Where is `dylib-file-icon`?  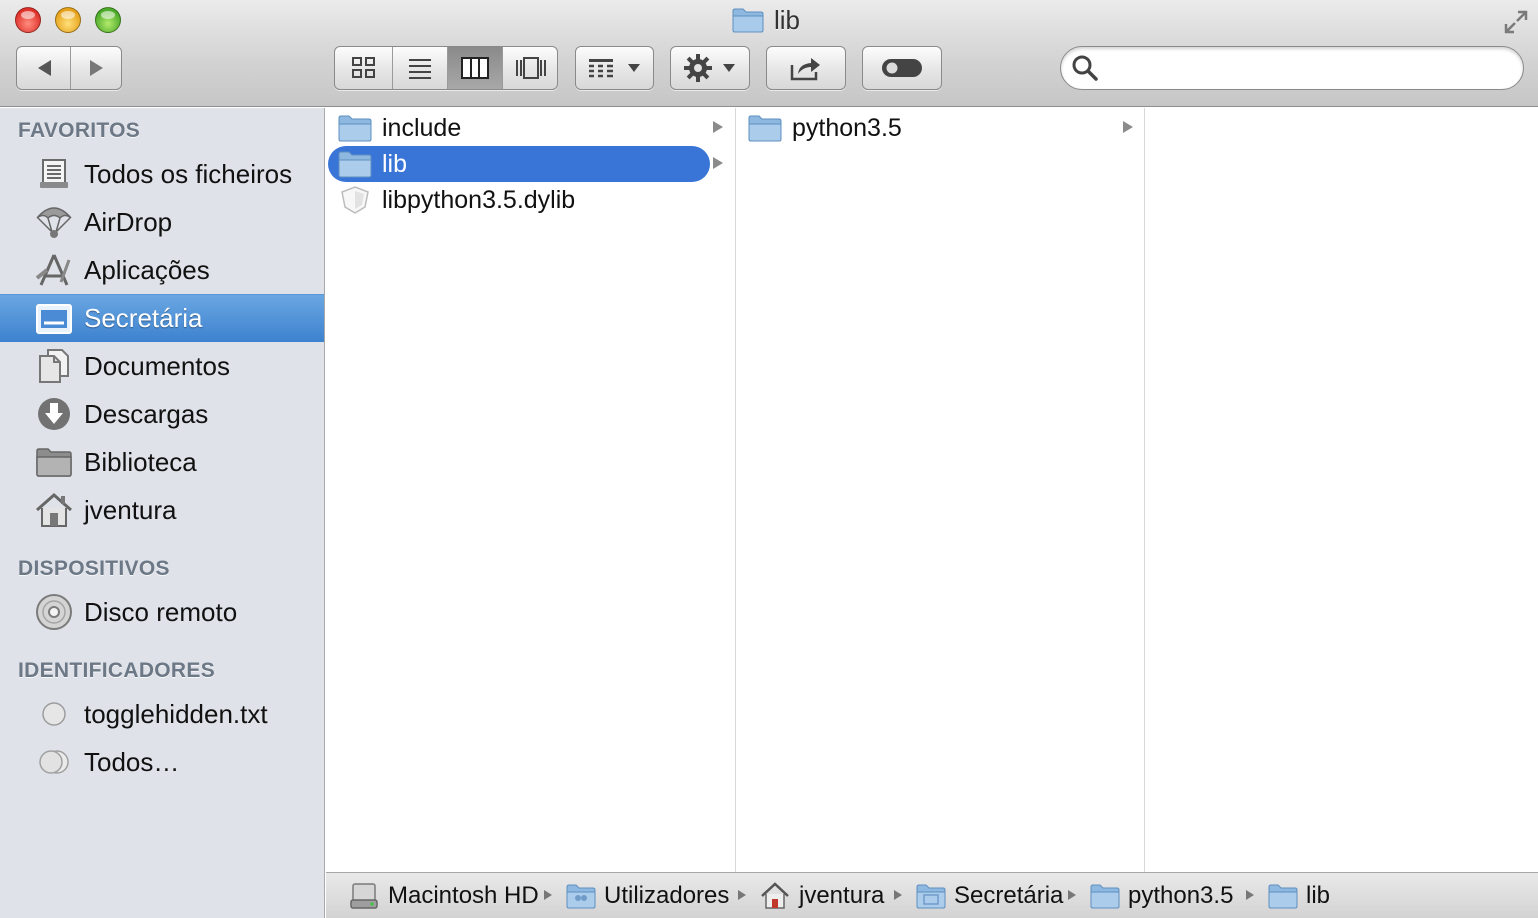 dylib-file-icon is located at coordinates (355, 200).